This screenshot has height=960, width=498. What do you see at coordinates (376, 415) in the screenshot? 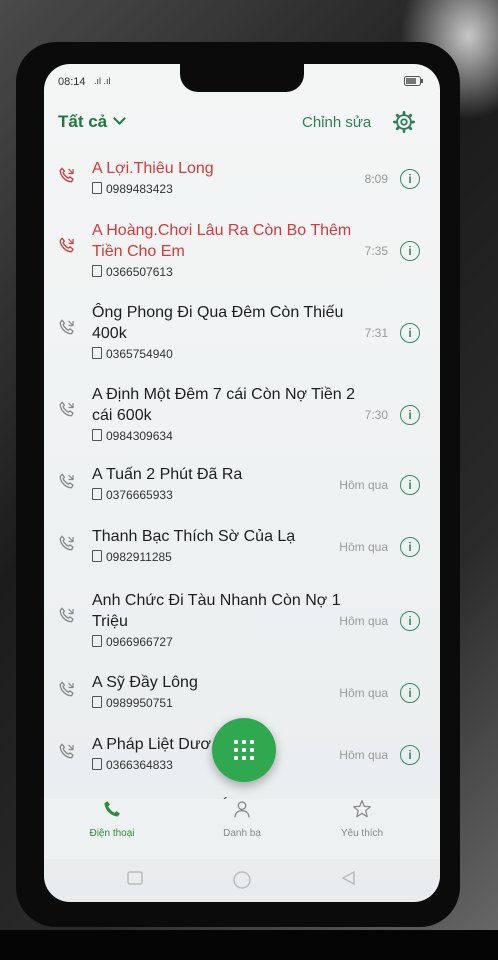
I see `call-time: 7:30` at bounding box center [376, 415].